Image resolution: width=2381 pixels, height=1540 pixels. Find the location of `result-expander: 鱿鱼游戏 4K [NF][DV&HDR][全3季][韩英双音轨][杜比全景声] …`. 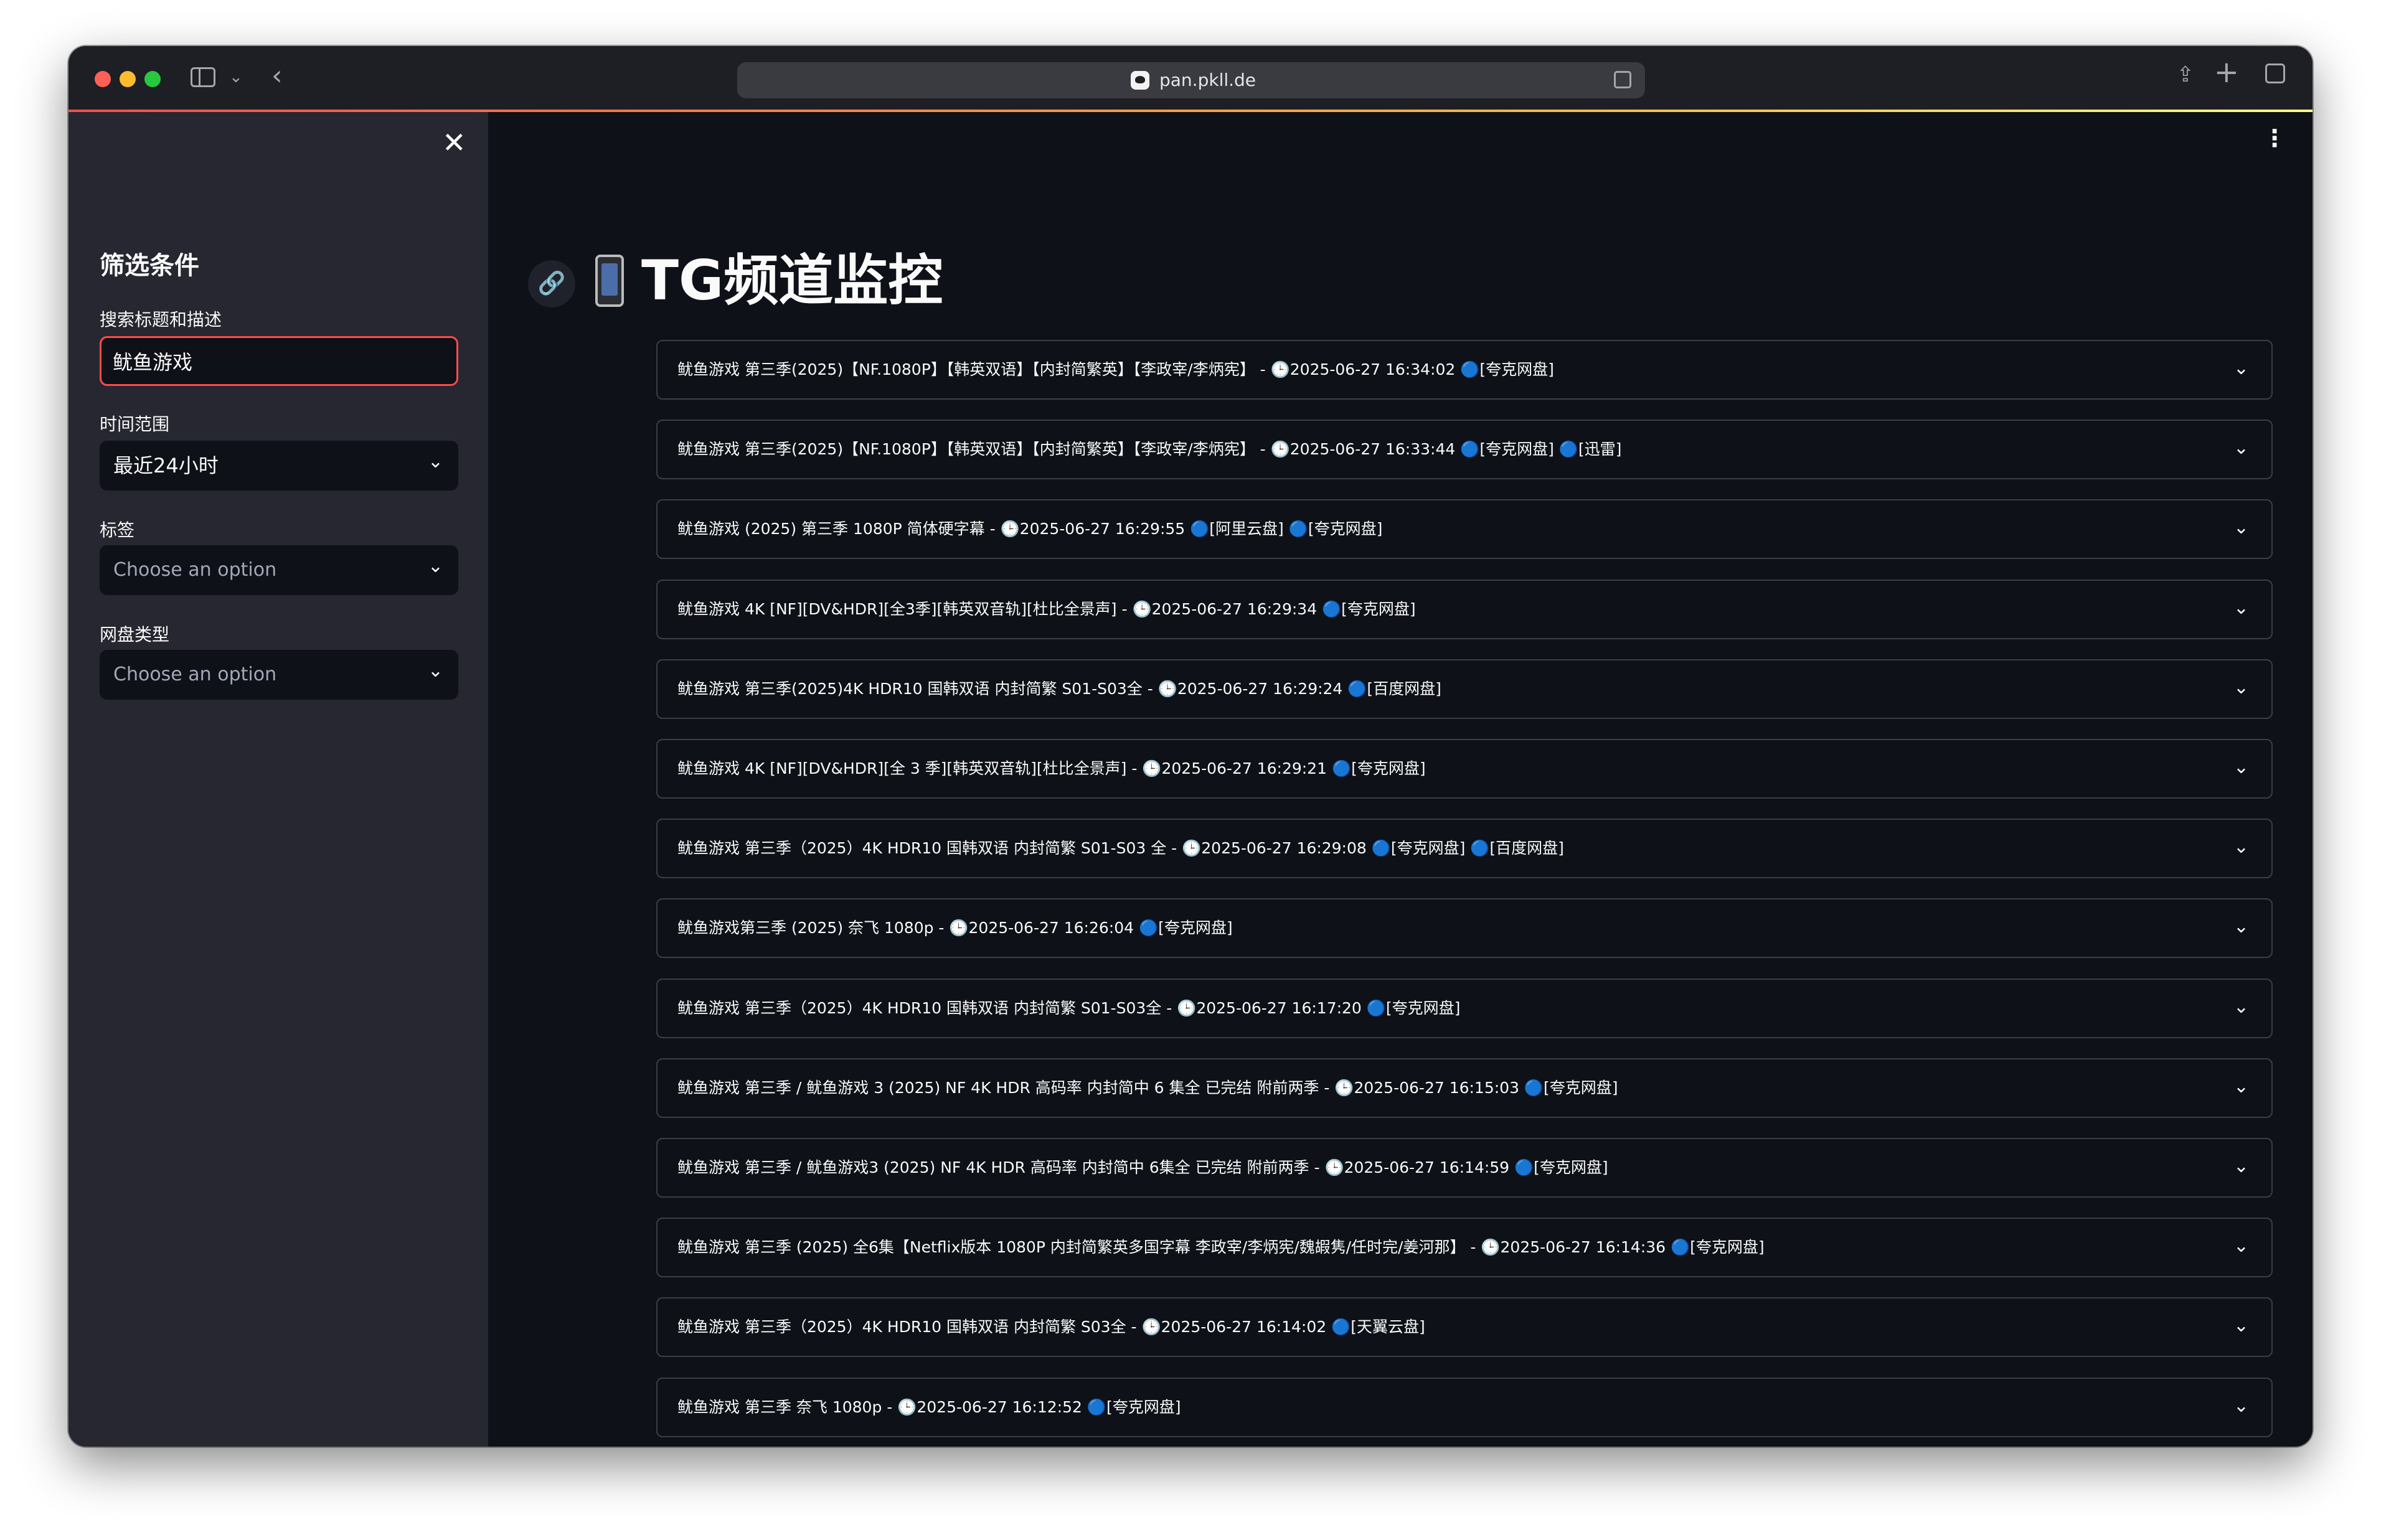

result-expander: 鱿鱼游戏 4K [NF][DV&HDR][全3季][韩英双音轨][杜比全景声] … is located at coordinates (1464, 609).